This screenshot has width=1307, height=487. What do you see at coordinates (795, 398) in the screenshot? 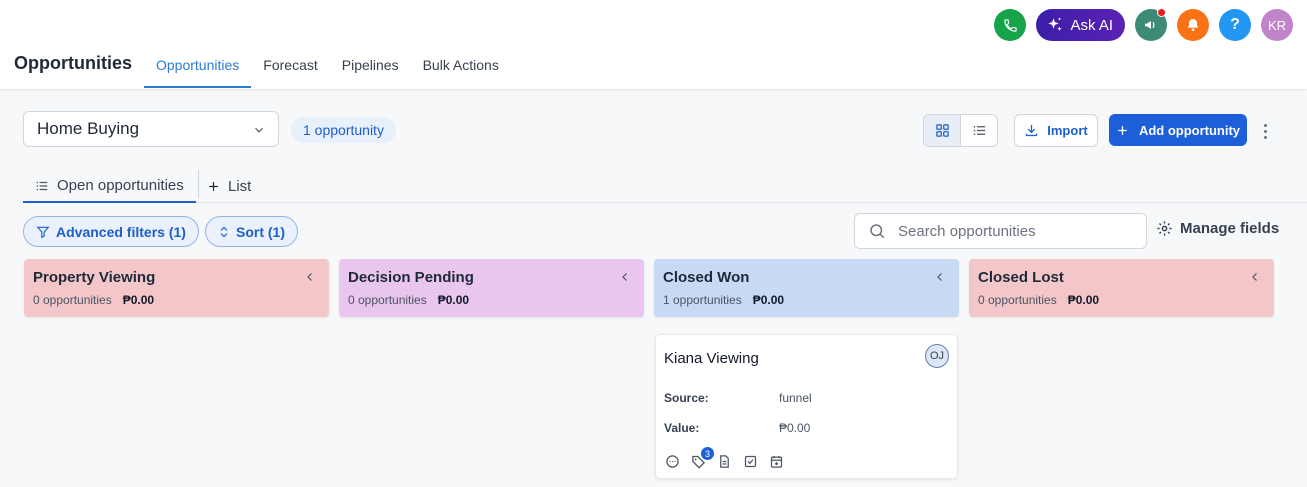
I see `source-value: funnel` at bounding box center [795, 398].